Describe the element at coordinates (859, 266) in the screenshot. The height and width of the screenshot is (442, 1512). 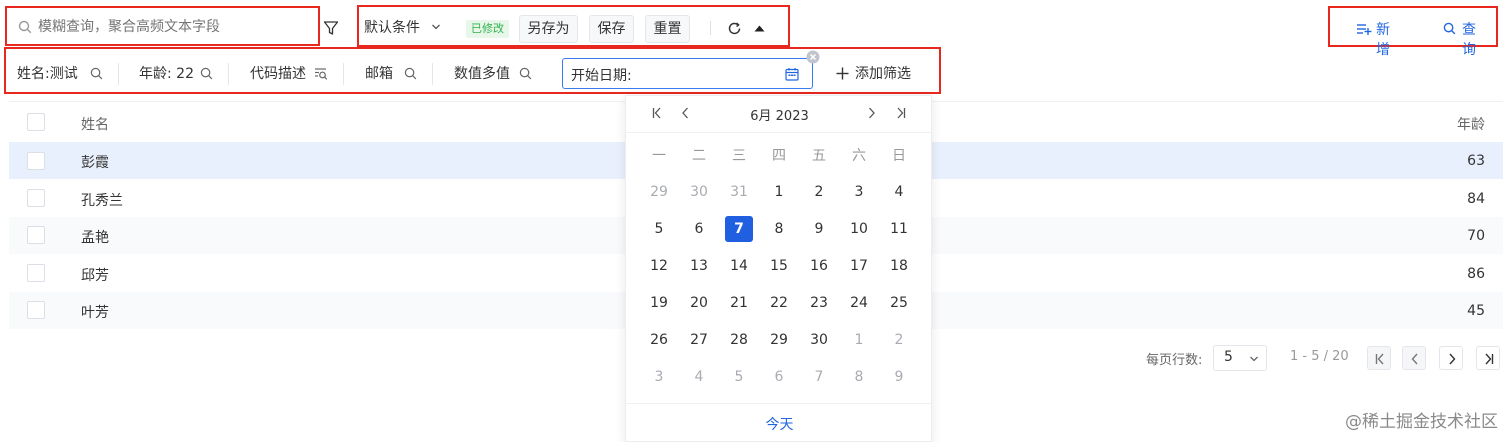
I see `calendar-day: 17` at that location.